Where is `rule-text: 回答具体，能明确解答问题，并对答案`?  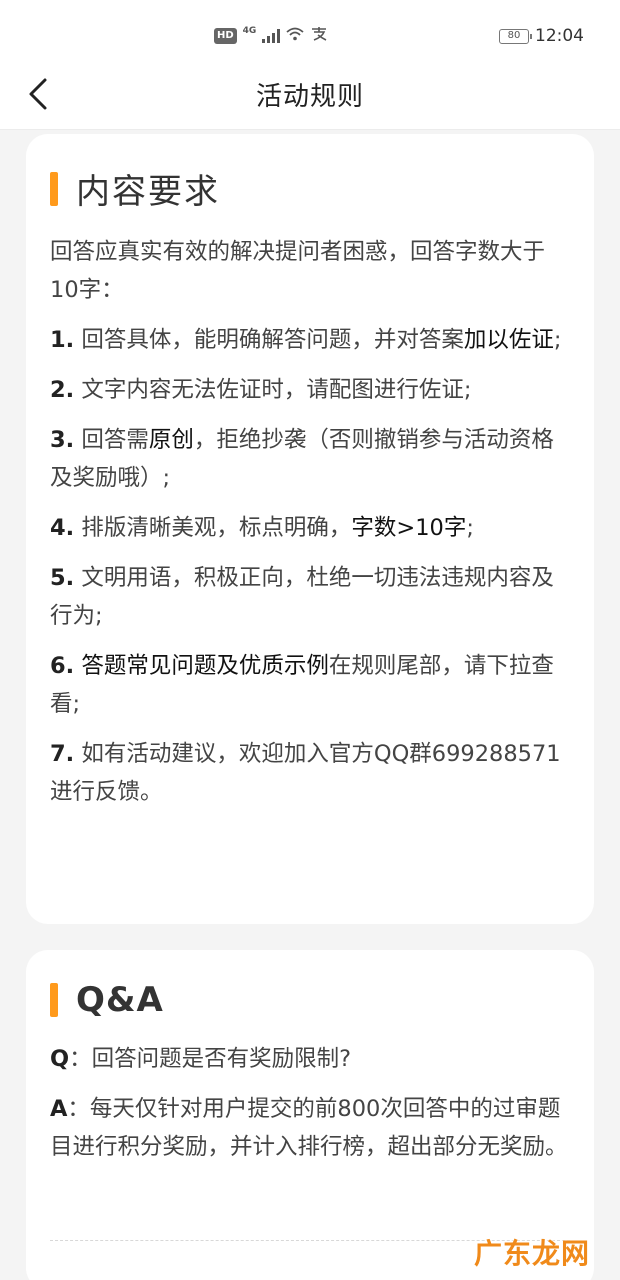
rule-text: 回答具体，能明确解答问题，并对答案 is located at coordinates (269, 340).